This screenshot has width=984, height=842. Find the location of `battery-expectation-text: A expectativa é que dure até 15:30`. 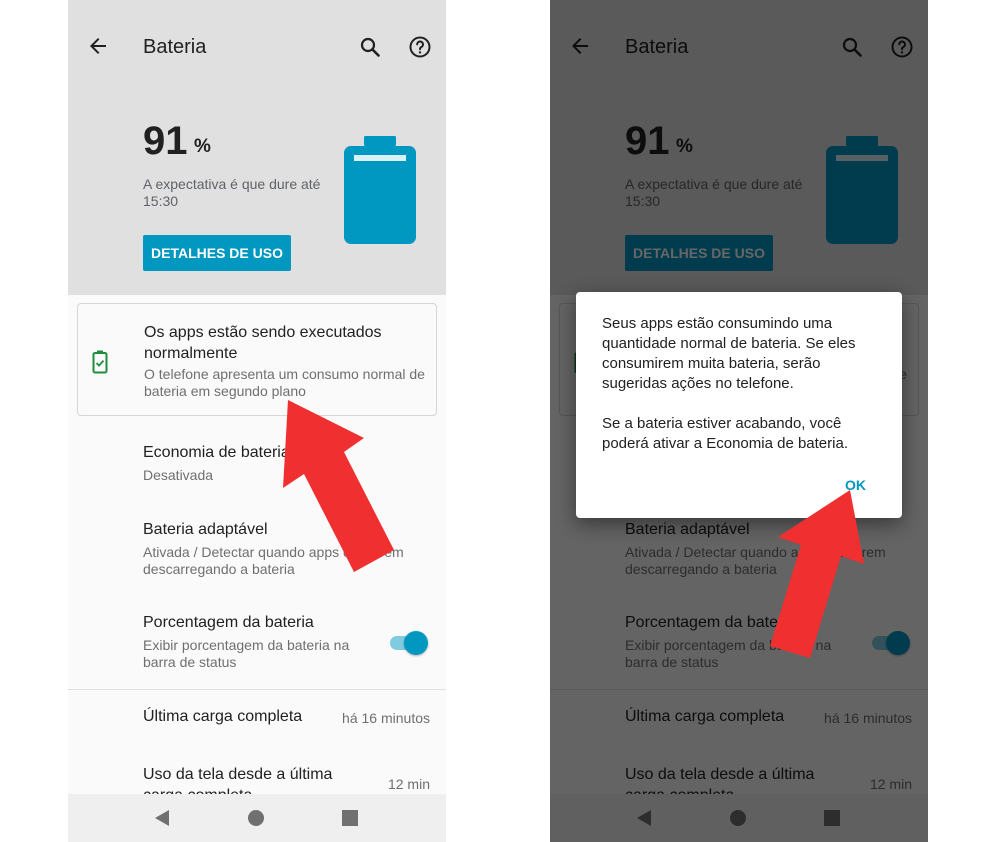

battery-expectation-text: A expectativa é que dure até 15:30 is located at coordinates (232, 192).